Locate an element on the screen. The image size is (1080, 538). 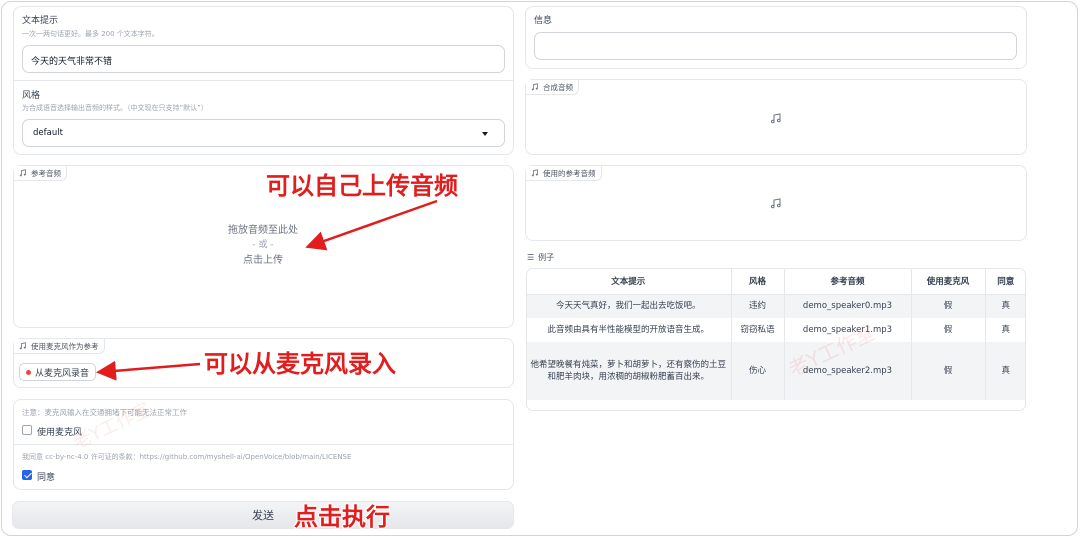
or-text: - 或 - is located at coordinates (263, 245).